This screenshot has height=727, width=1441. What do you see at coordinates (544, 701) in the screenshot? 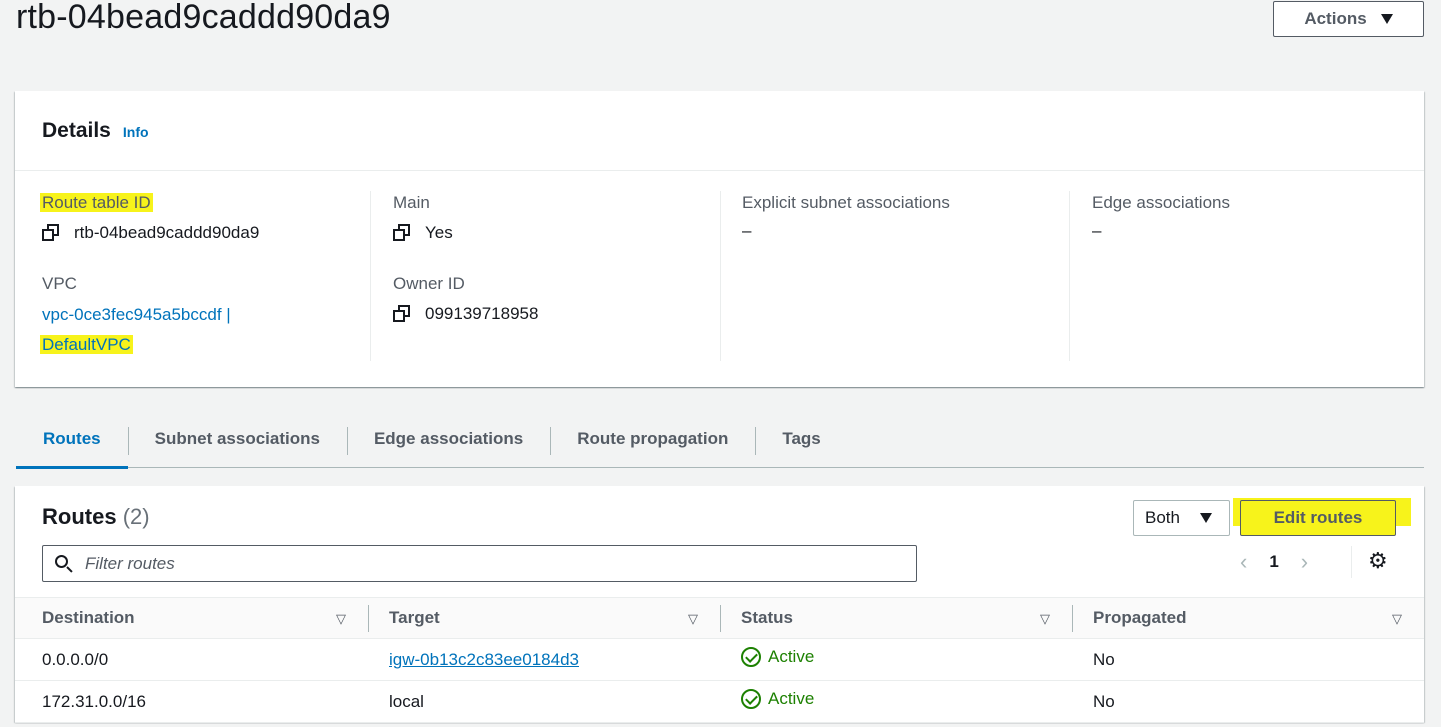
I see `target-cell: local` at bounding box center [544, 701].